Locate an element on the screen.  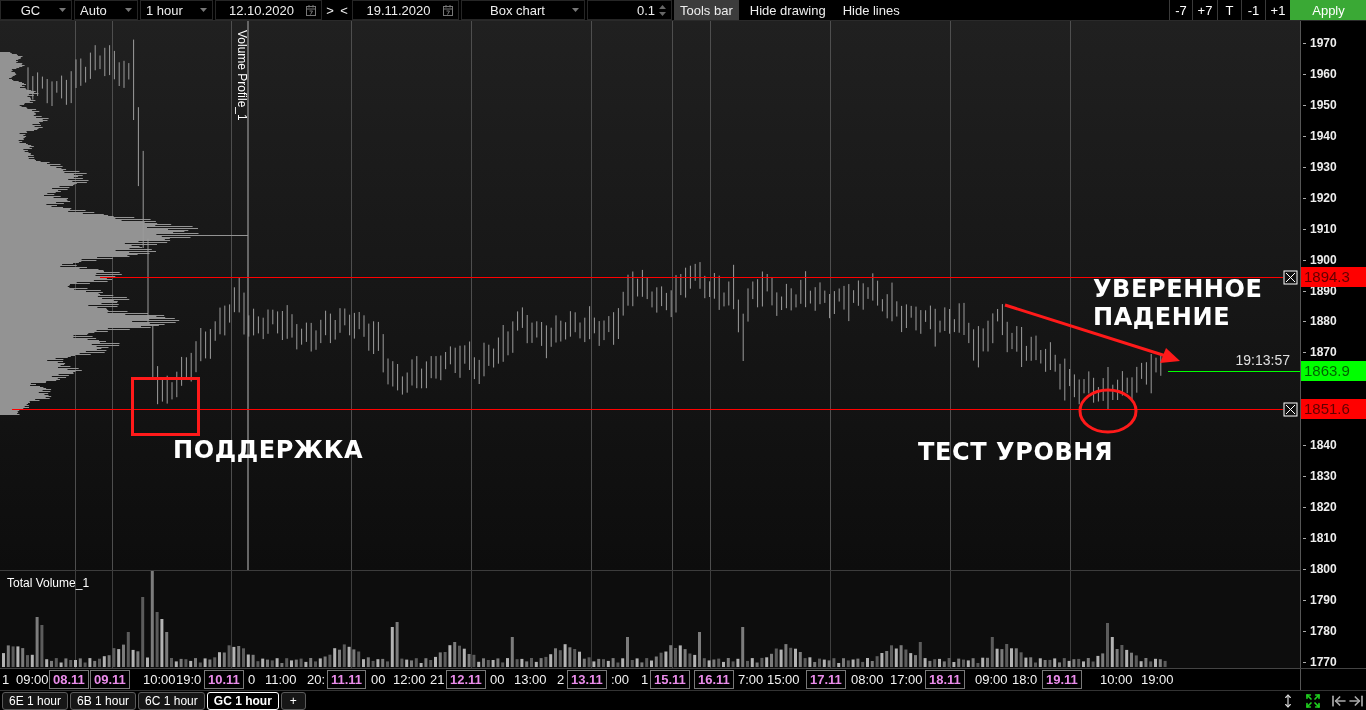
dropdown: GC is located at coordinates (36, 10).